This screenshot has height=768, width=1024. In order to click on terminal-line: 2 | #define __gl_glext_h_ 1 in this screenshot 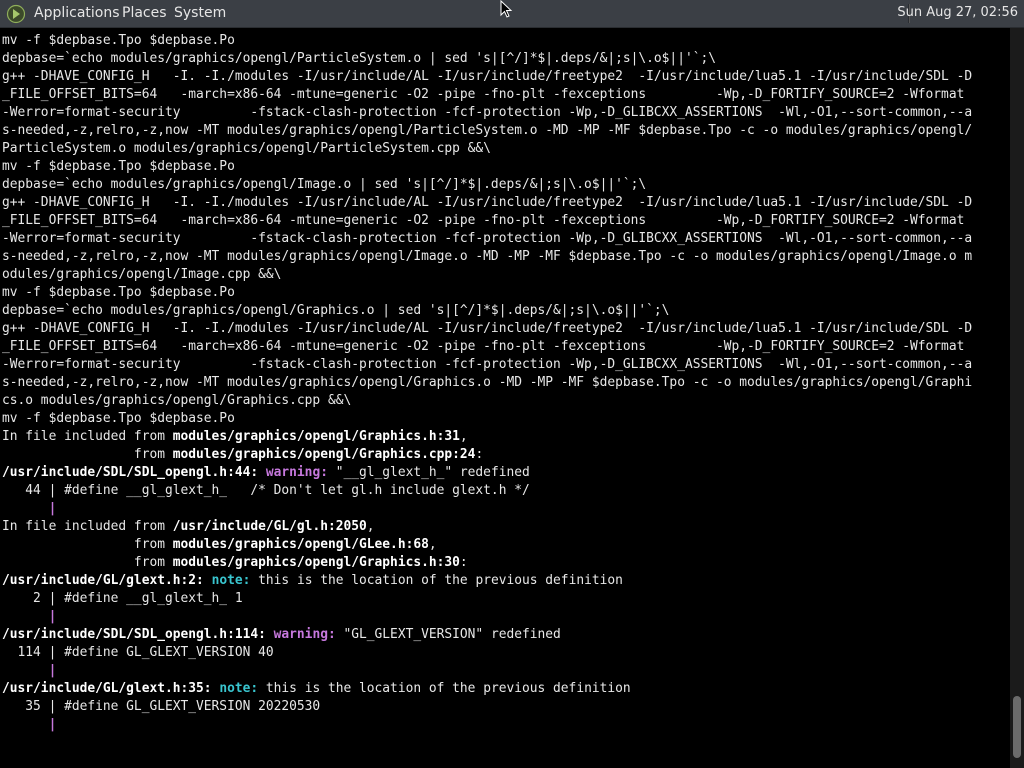, I will do `click(122, 598)`.